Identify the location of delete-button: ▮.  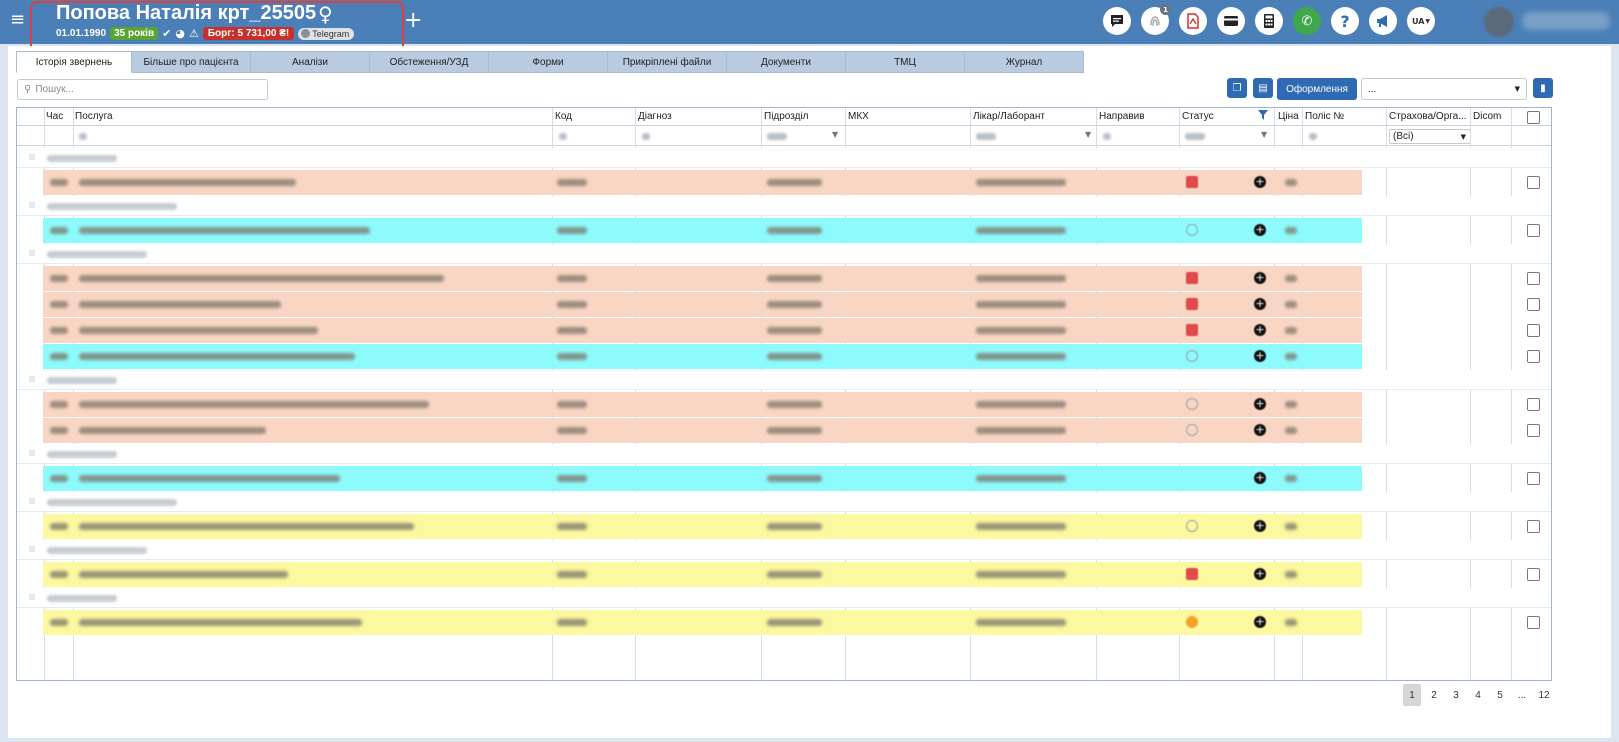
(1543, 88).